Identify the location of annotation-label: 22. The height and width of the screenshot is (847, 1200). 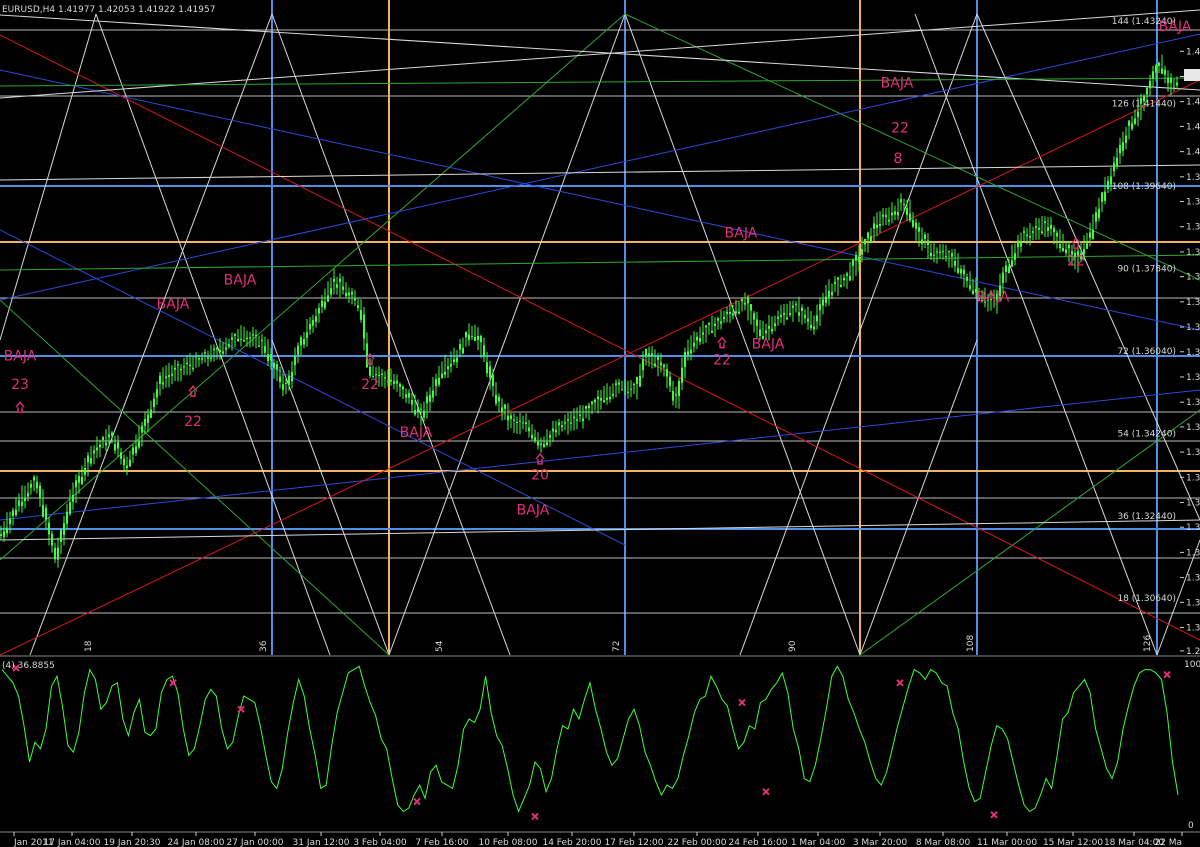
(193, 422).